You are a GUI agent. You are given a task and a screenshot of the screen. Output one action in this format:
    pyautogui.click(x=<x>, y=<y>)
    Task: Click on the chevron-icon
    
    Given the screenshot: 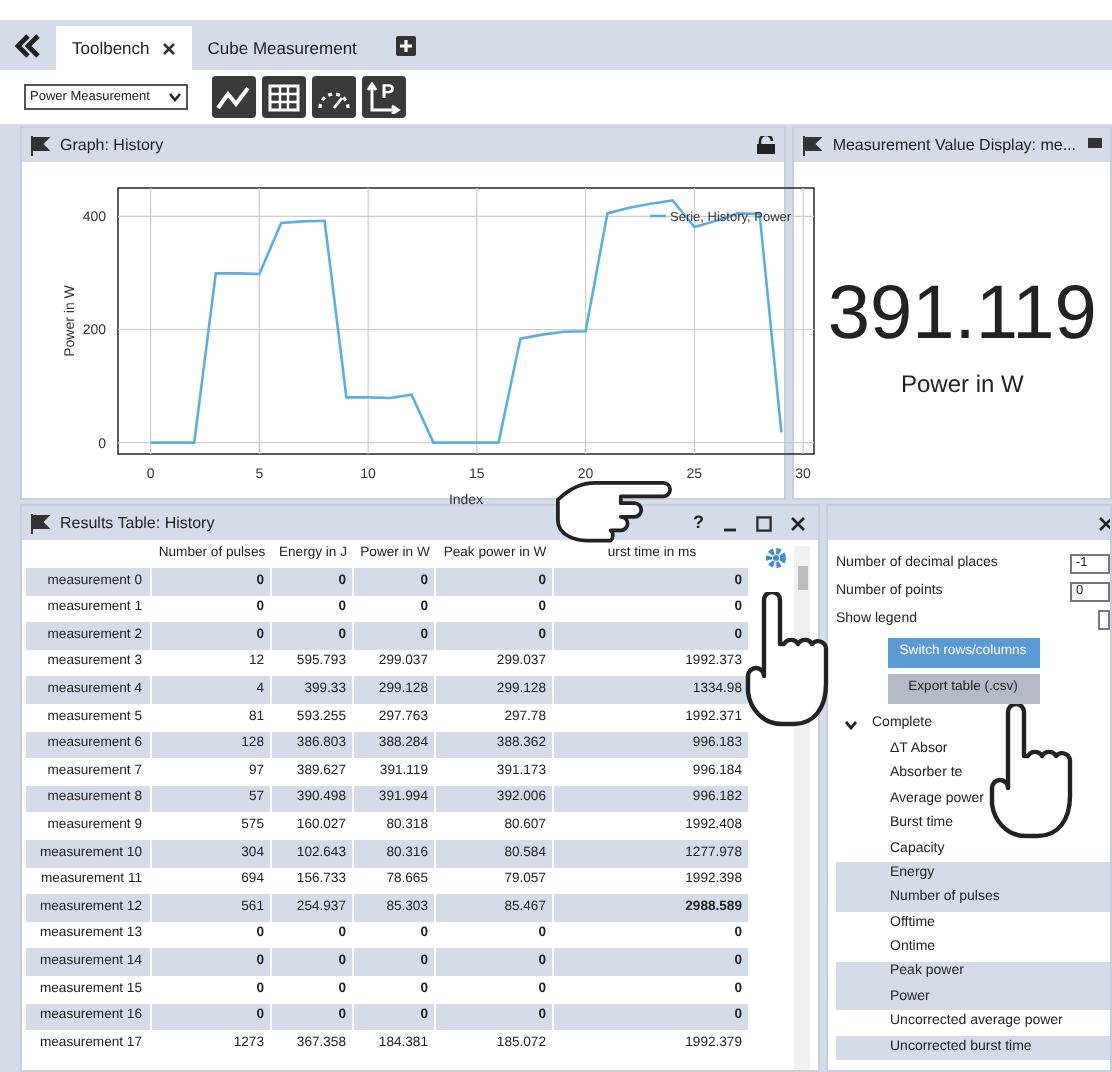 What is the action you would take?
    pyautogui.click(x=851, y=725)
    